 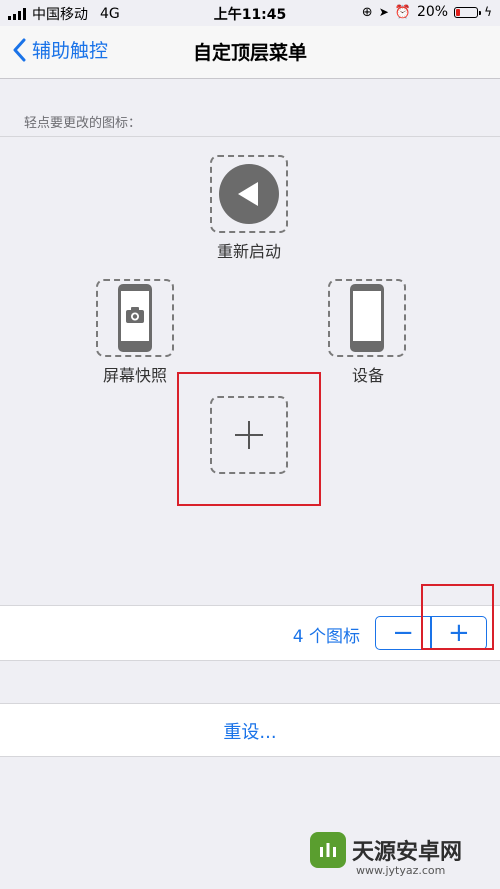 I want to click on section-divider, so click(x=250, y=136).